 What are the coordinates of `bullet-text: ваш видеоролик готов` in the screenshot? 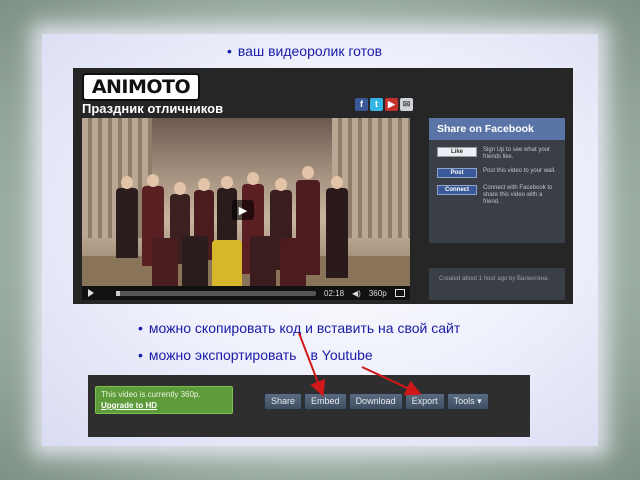 It's located at (310, 51).